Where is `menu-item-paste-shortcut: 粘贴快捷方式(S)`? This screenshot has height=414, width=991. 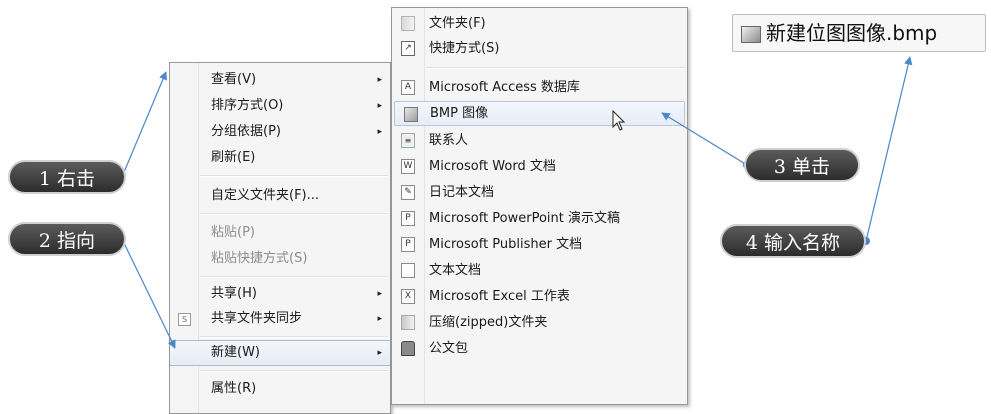
menu-item-paste-shortcut: 粘贴快捷方式(S) is located at coordinates (280, 259).